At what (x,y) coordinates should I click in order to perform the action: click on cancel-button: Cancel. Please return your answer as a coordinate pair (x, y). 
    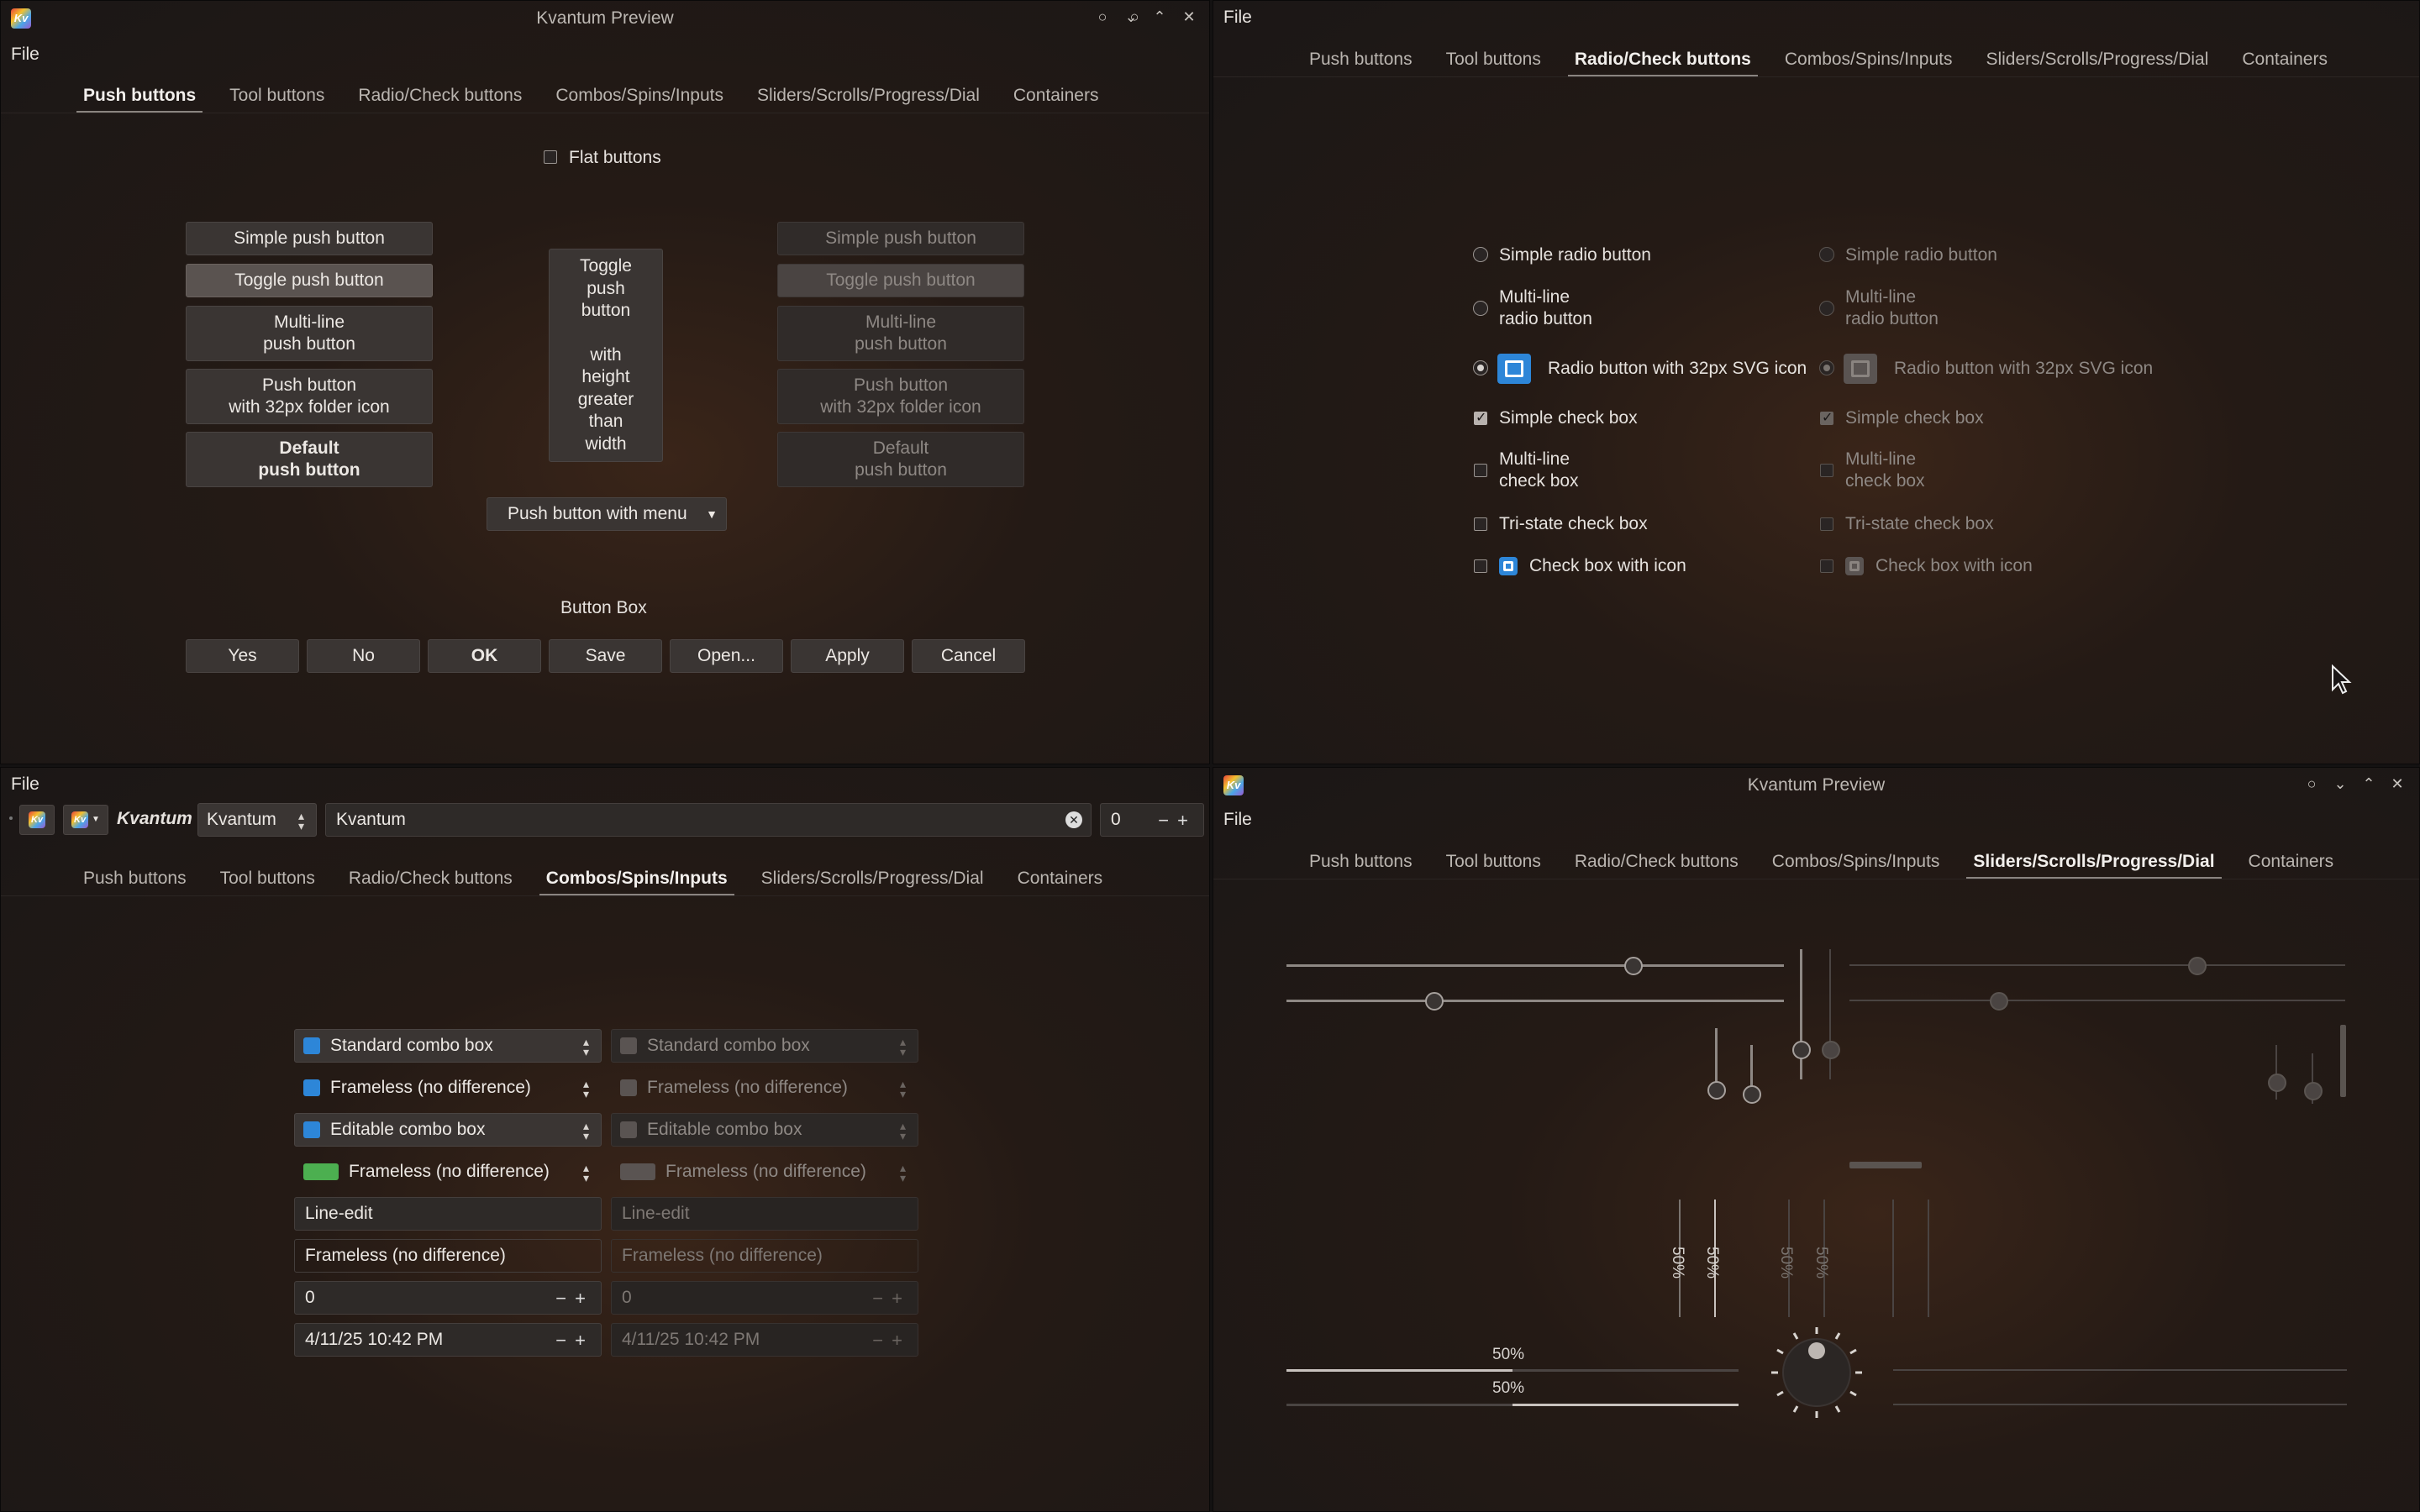
    Looking at the image, I should click on (968, 656).